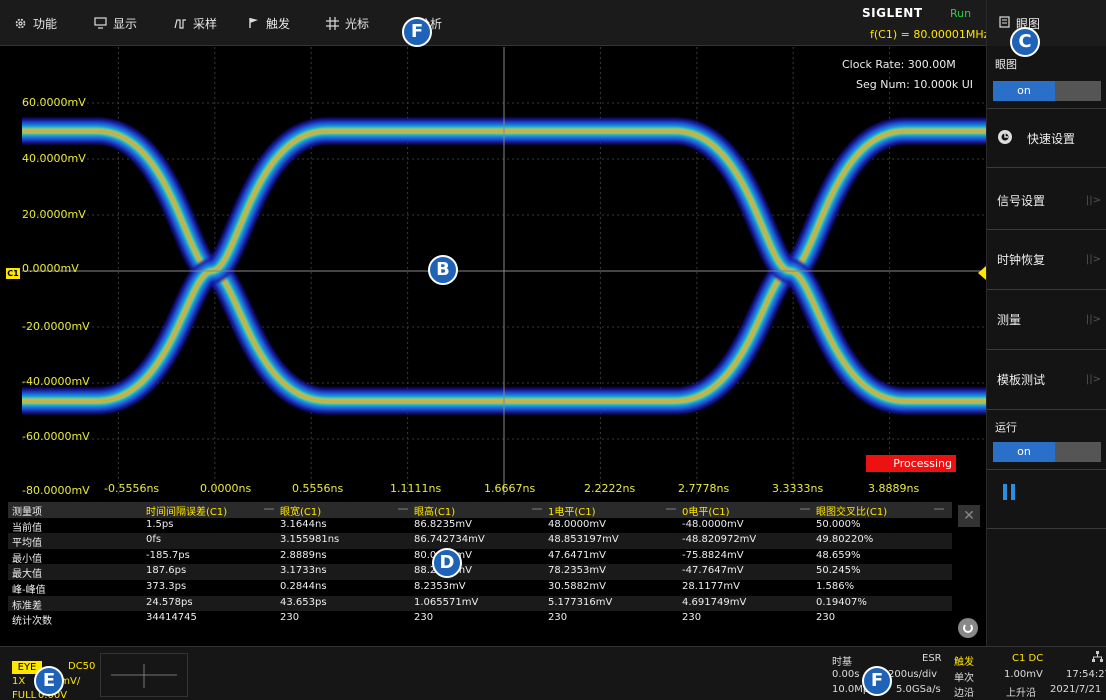  I want to click on measurement-cell: 3.1733ns, so click(303, 571).